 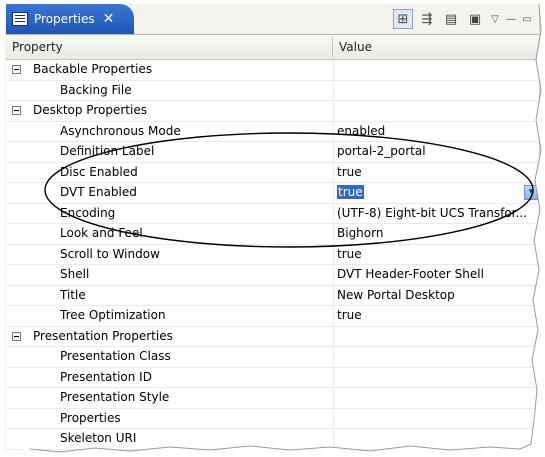 What do you see at coordinates (88, 212) in the screenshot?
I see `property-name: Encoding` at bounding box center [88, 212].